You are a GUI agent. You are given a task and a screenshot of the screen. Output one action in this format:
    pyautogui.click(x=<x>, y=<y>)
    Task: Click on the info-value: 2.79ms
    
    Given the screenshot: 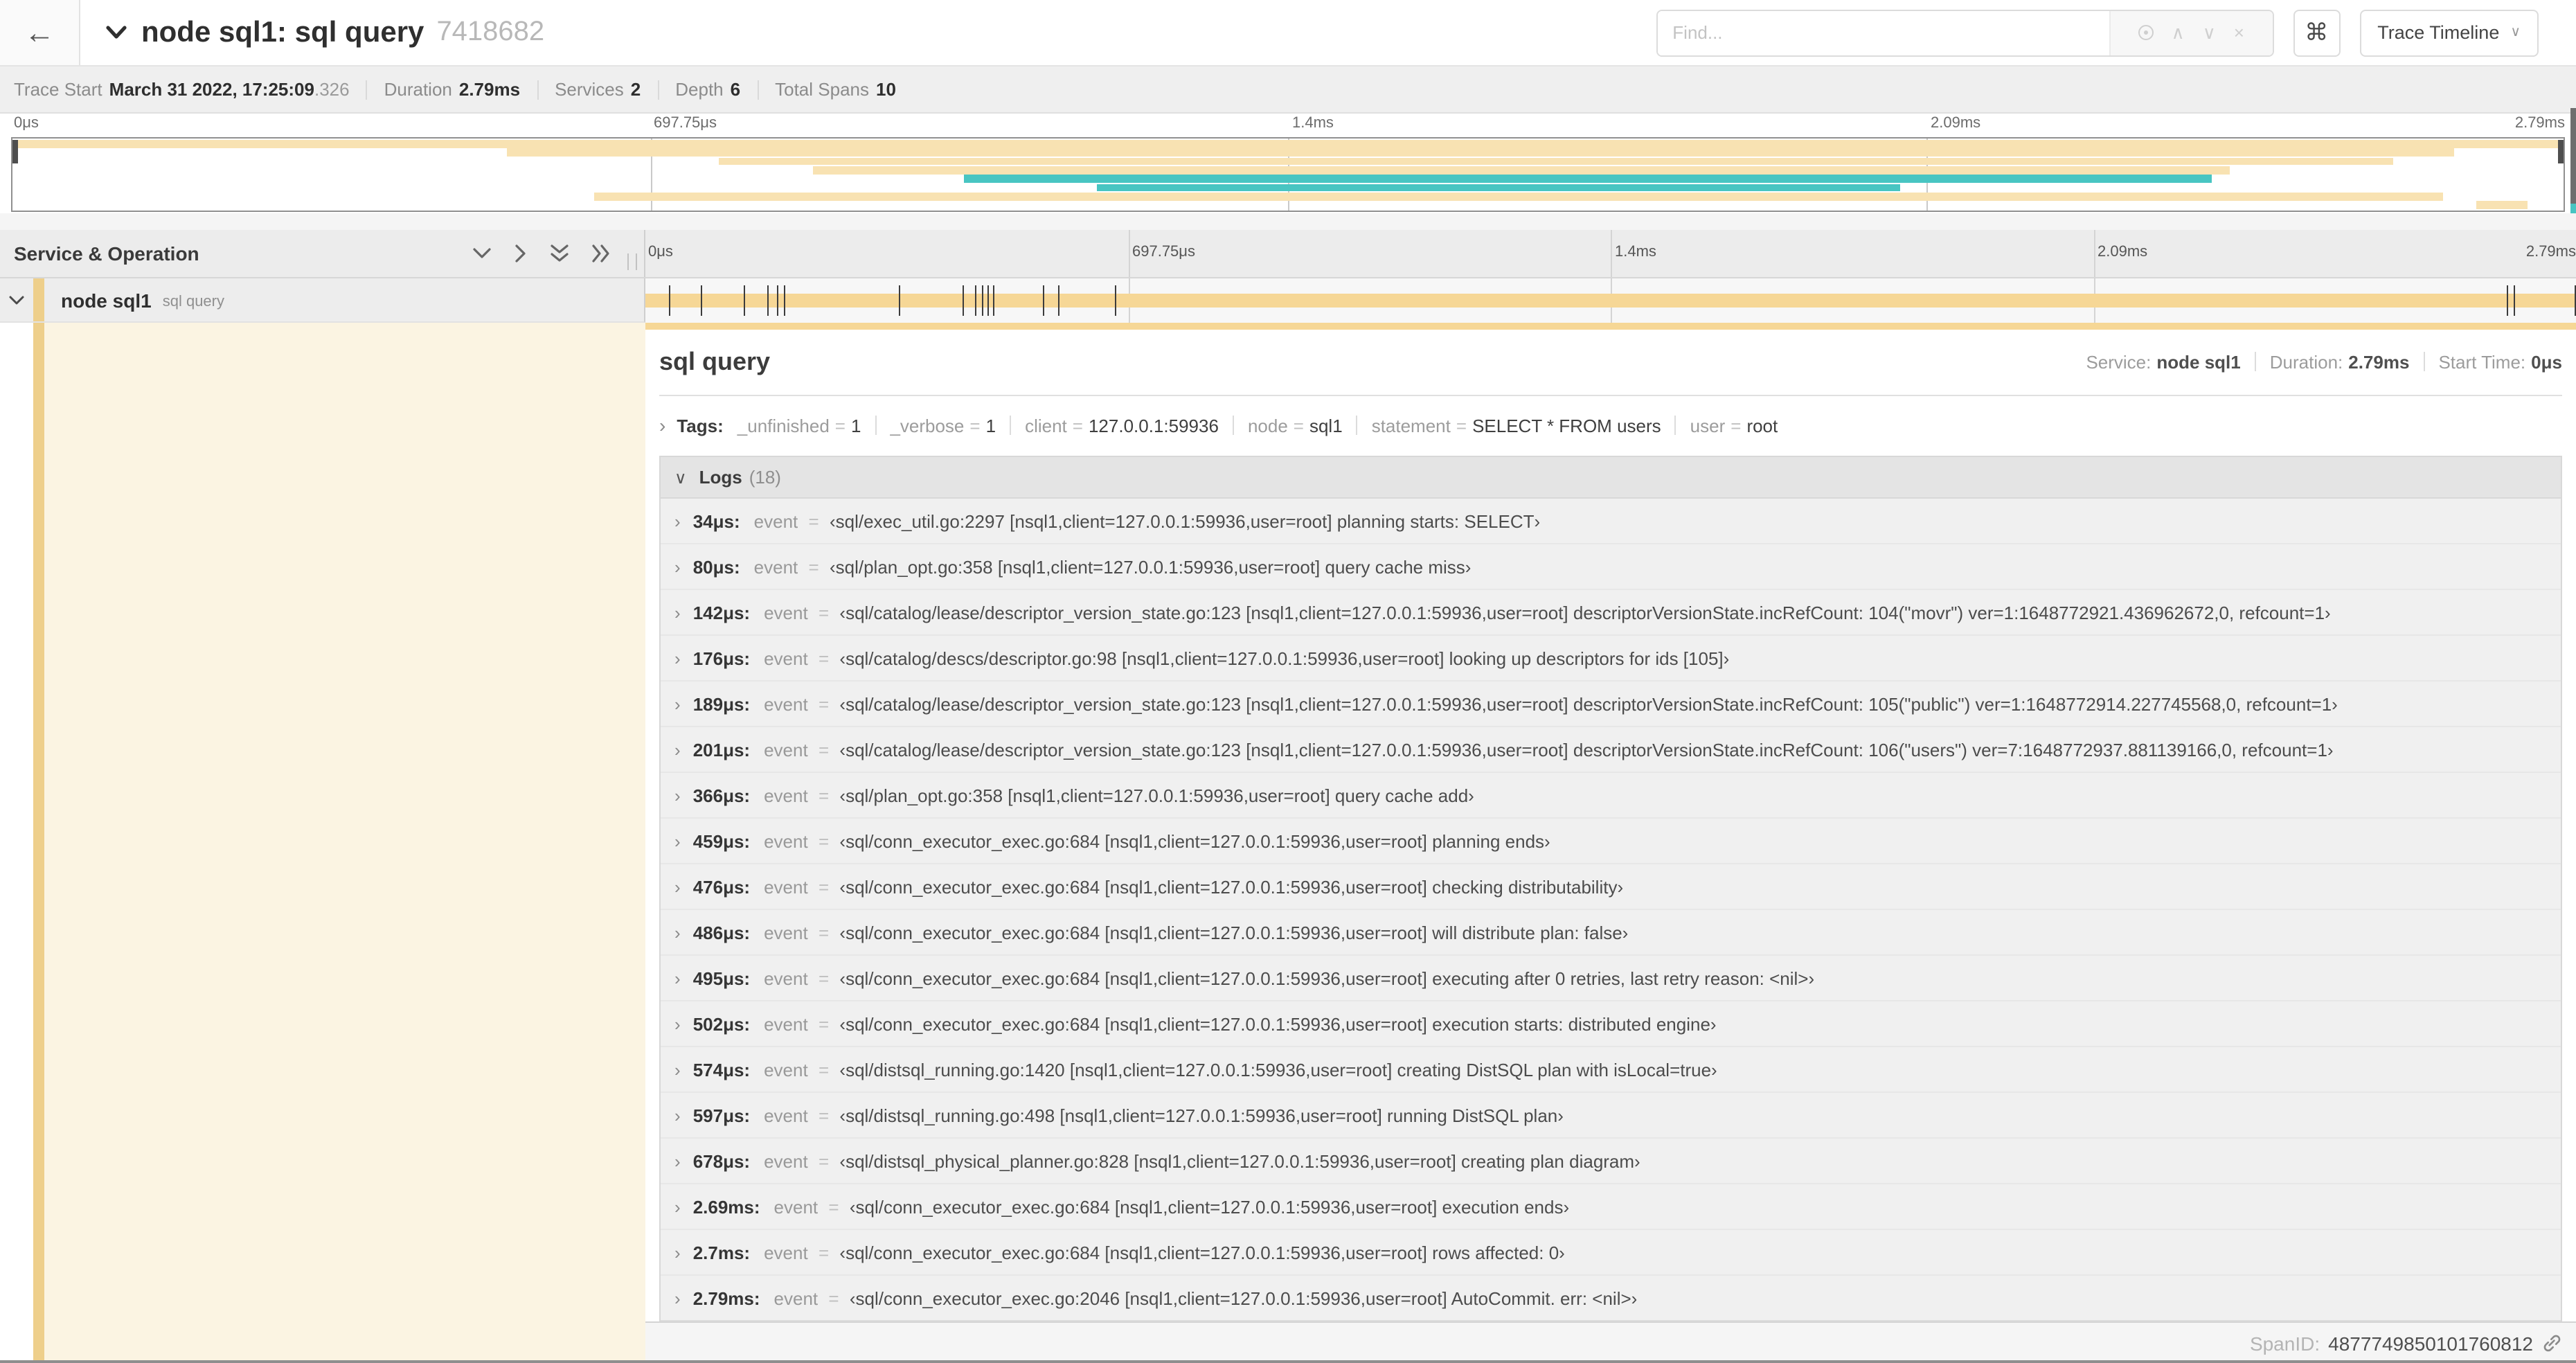 What is the action you would take?
    pyautogui.click(x=489, y=89)
    